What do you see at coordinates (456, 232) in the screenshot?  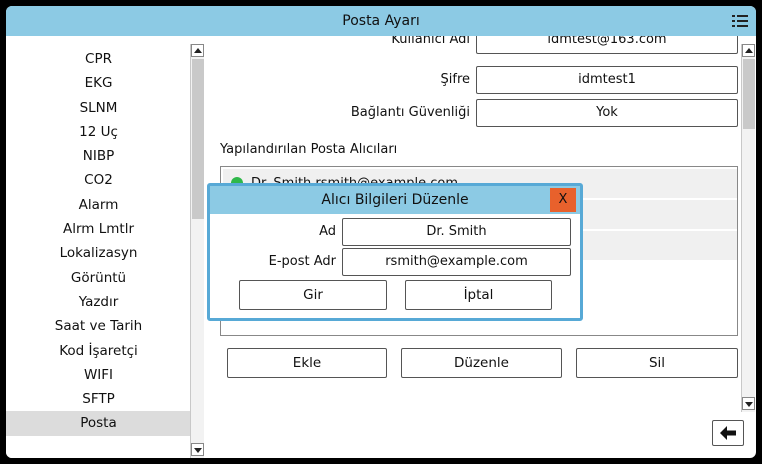 I see `name-field: Dr. Smith` at bounding box center [456, 232].